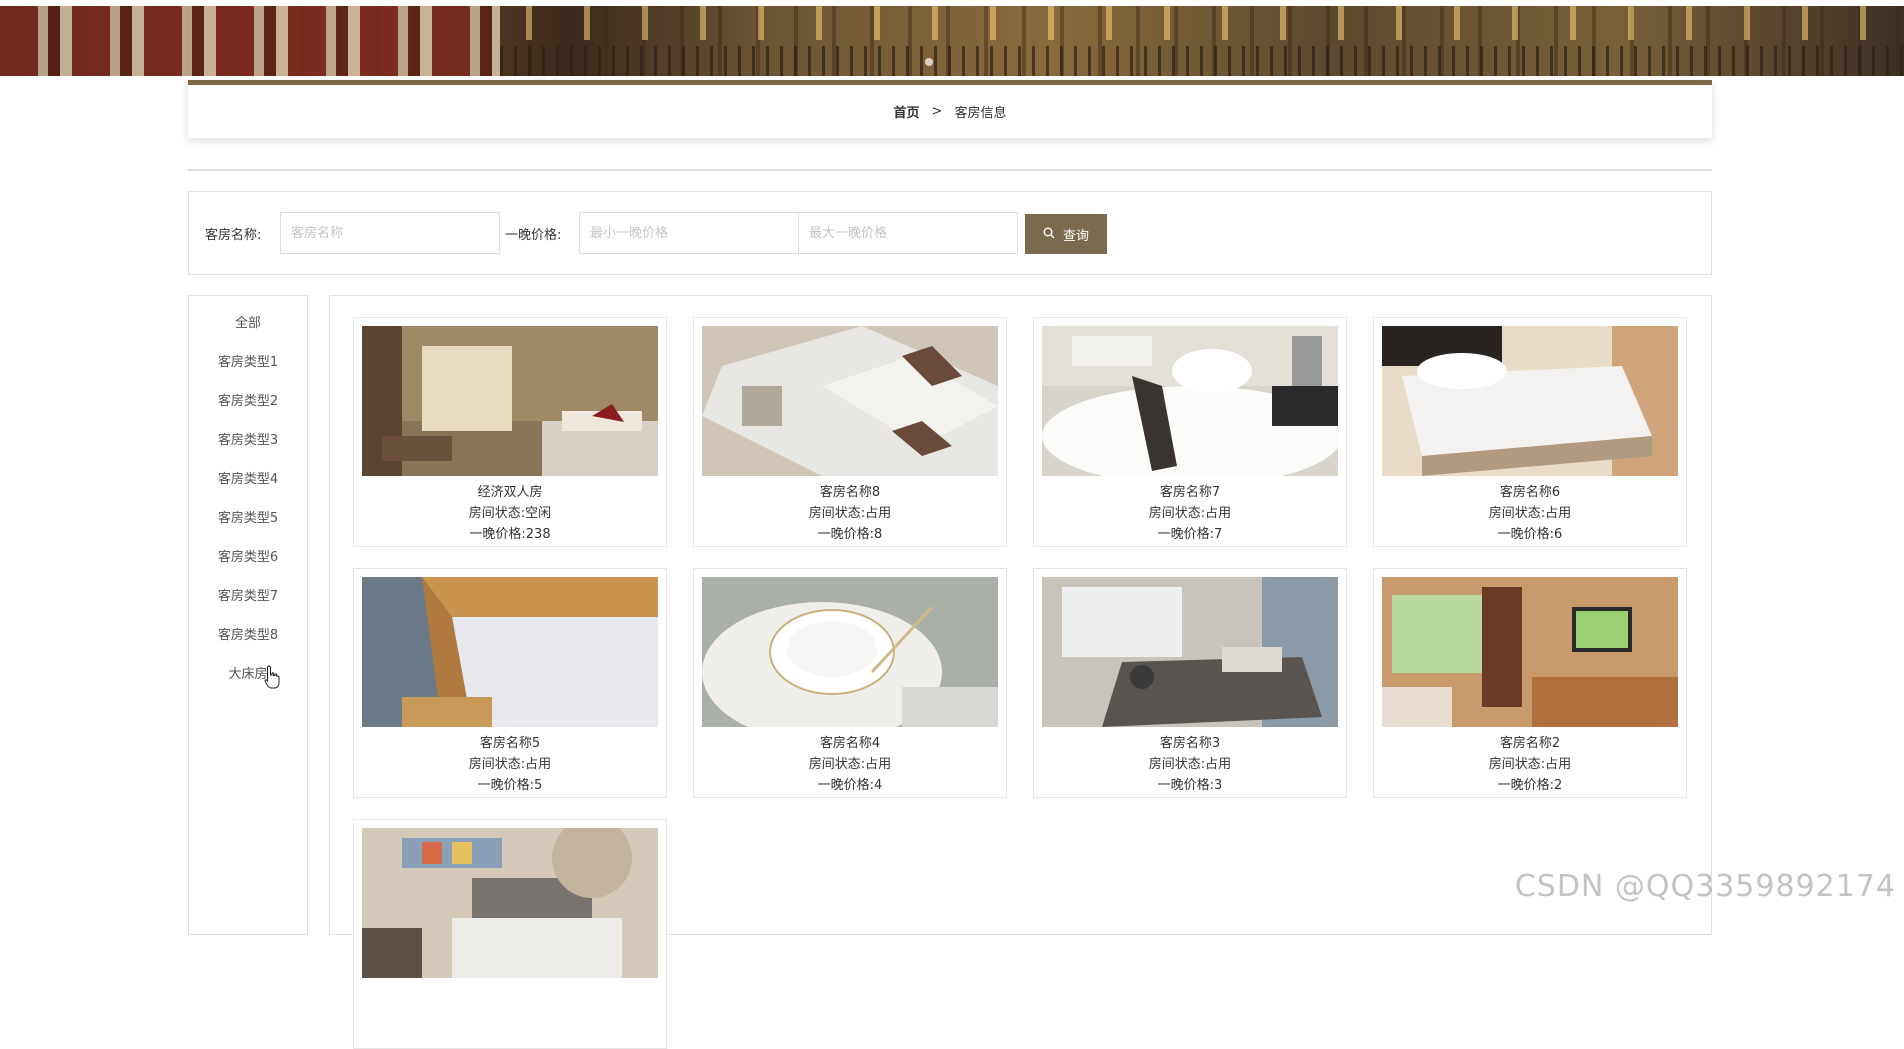  Describe the element at coordinates (510, 513) in the screenshot. I see `room-status: 房间状态:空闲` at that location.